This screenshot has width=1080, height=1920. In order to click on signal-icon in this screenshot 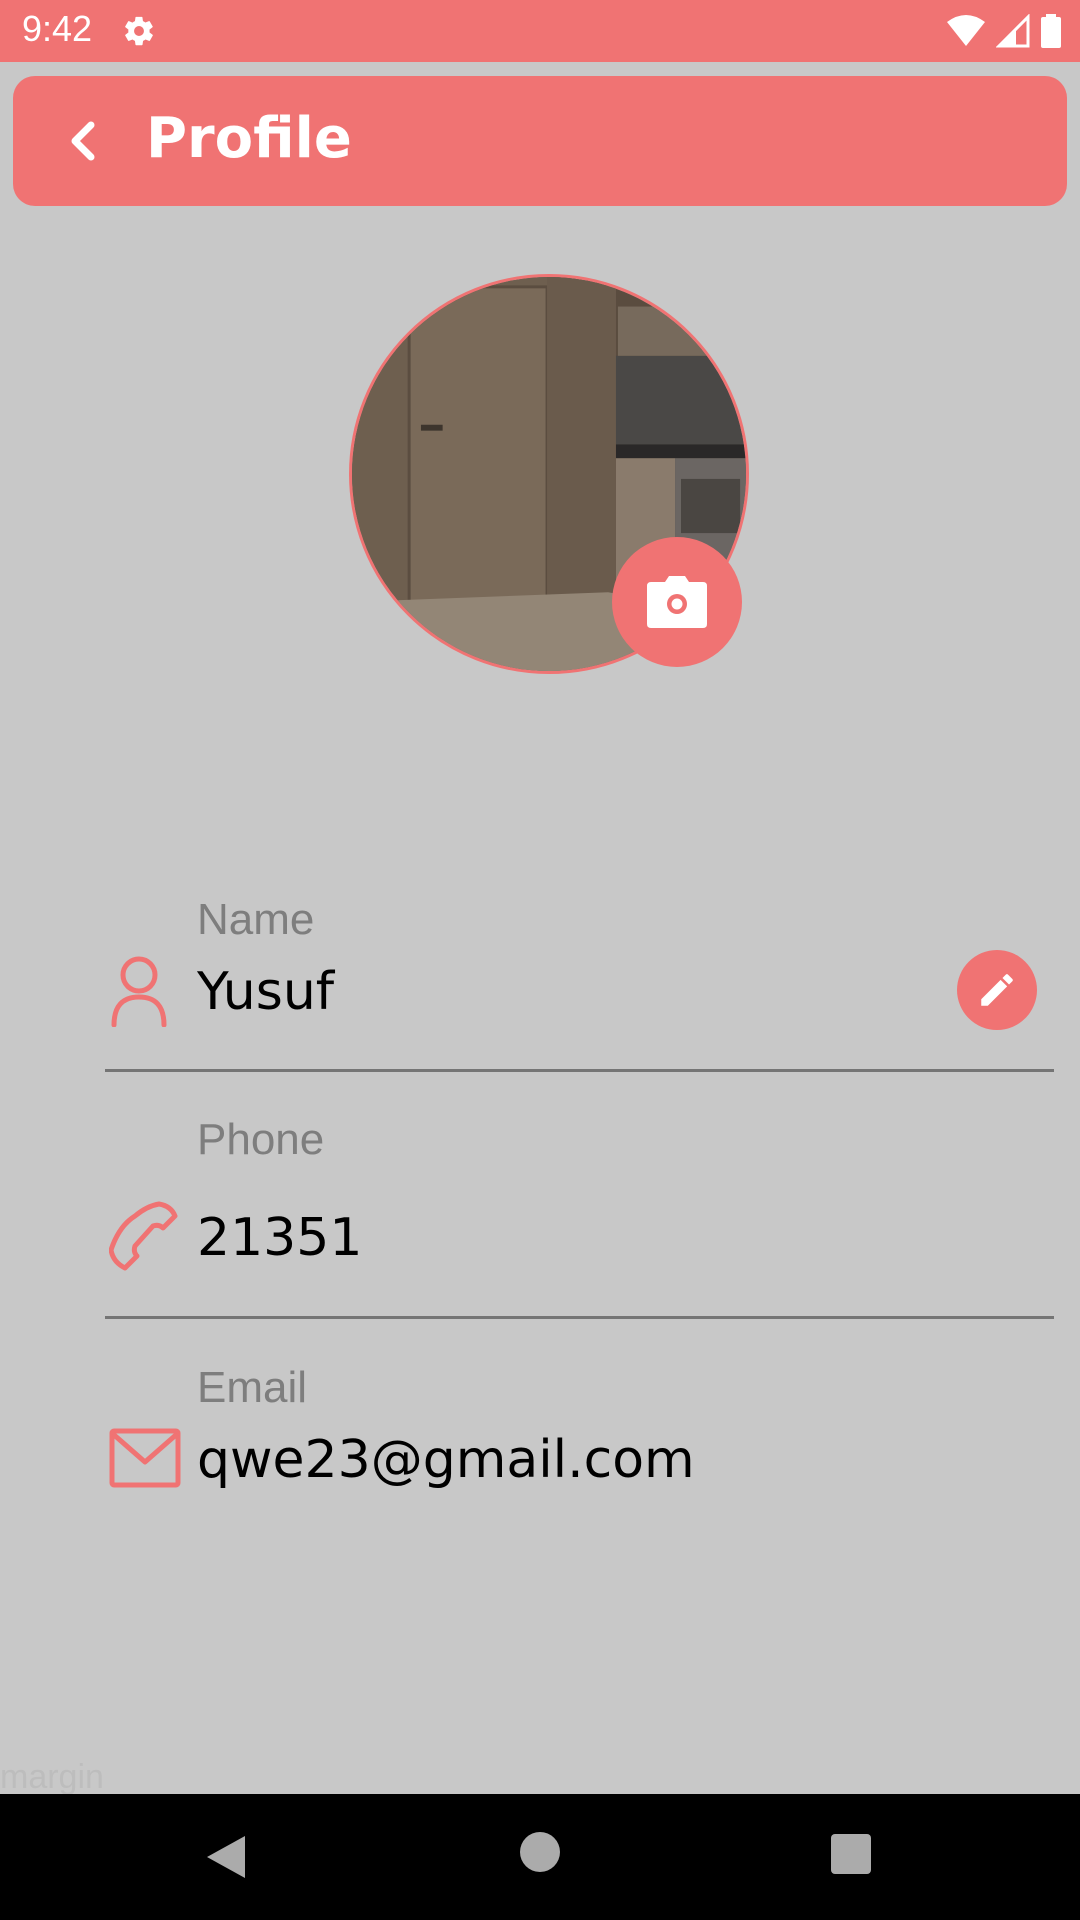, I will do `click(1013, 31)`.